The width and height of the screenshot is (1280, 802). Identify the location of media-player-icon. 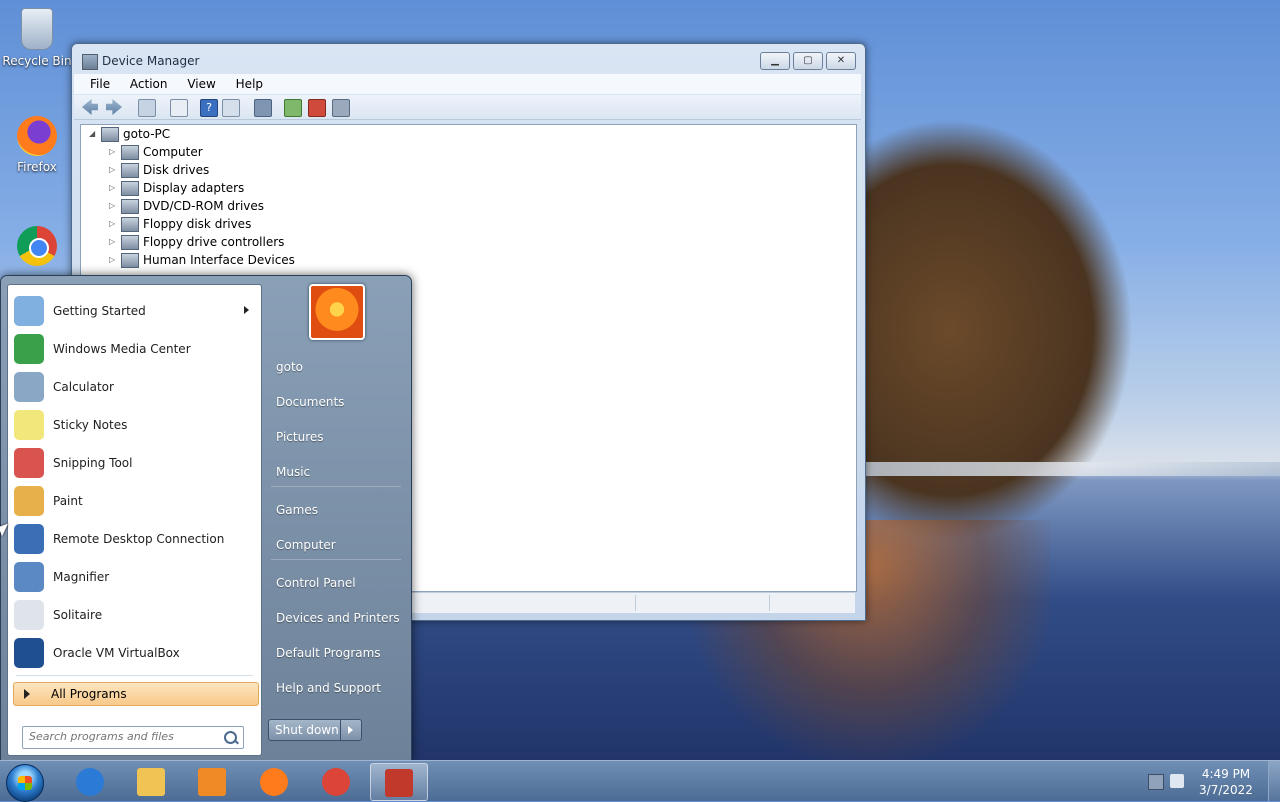
(212, 782).